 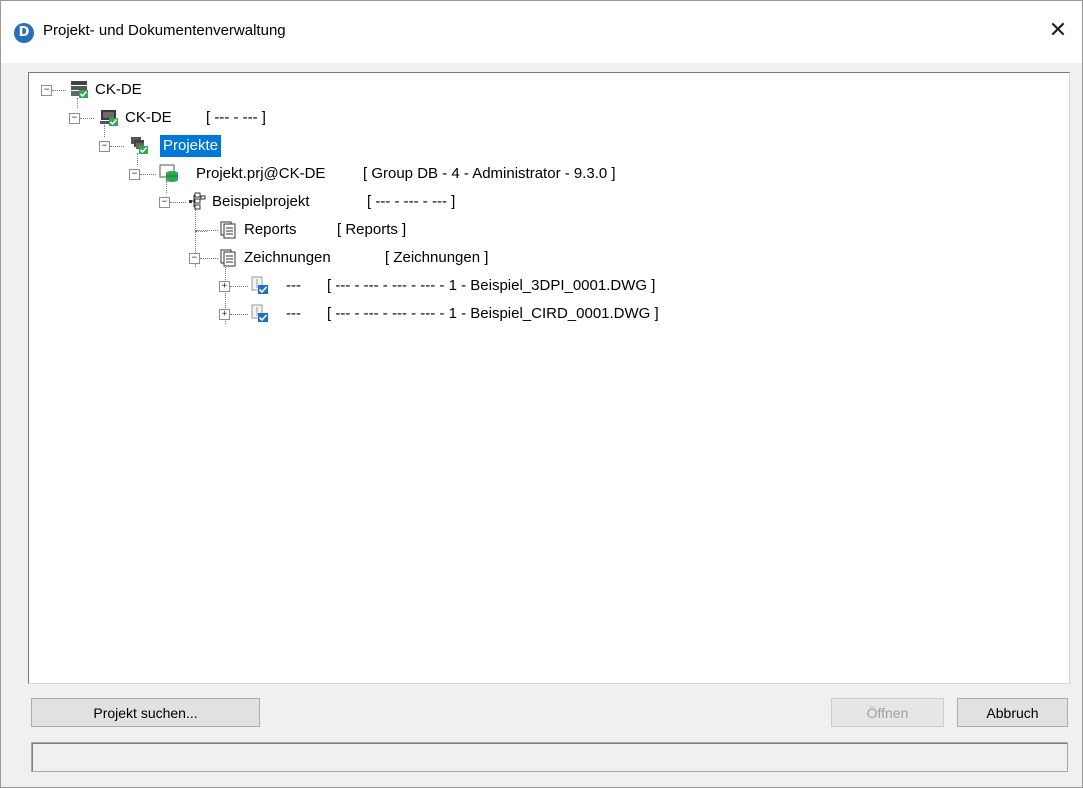 I want to click on status-bar, so click(x=549, y=757).